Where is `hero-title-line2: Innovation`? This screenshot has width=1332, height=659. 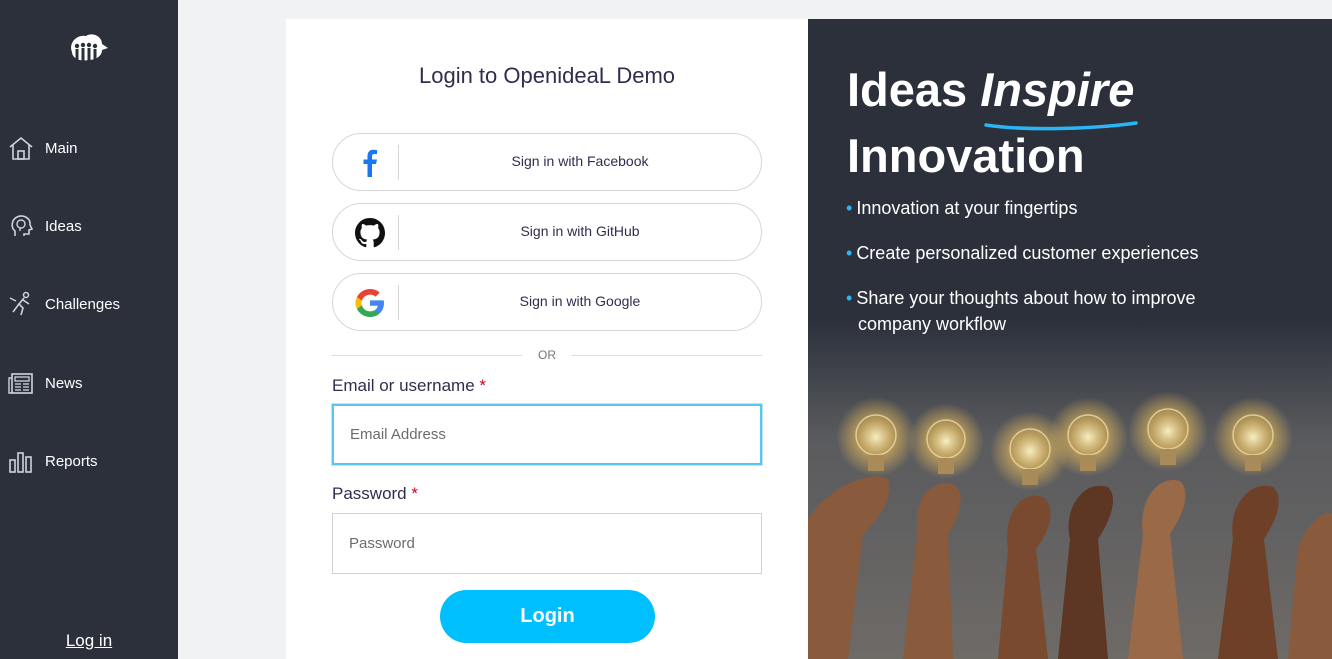 hero-title-line2: Innovation is located at coordinates (966, 155).